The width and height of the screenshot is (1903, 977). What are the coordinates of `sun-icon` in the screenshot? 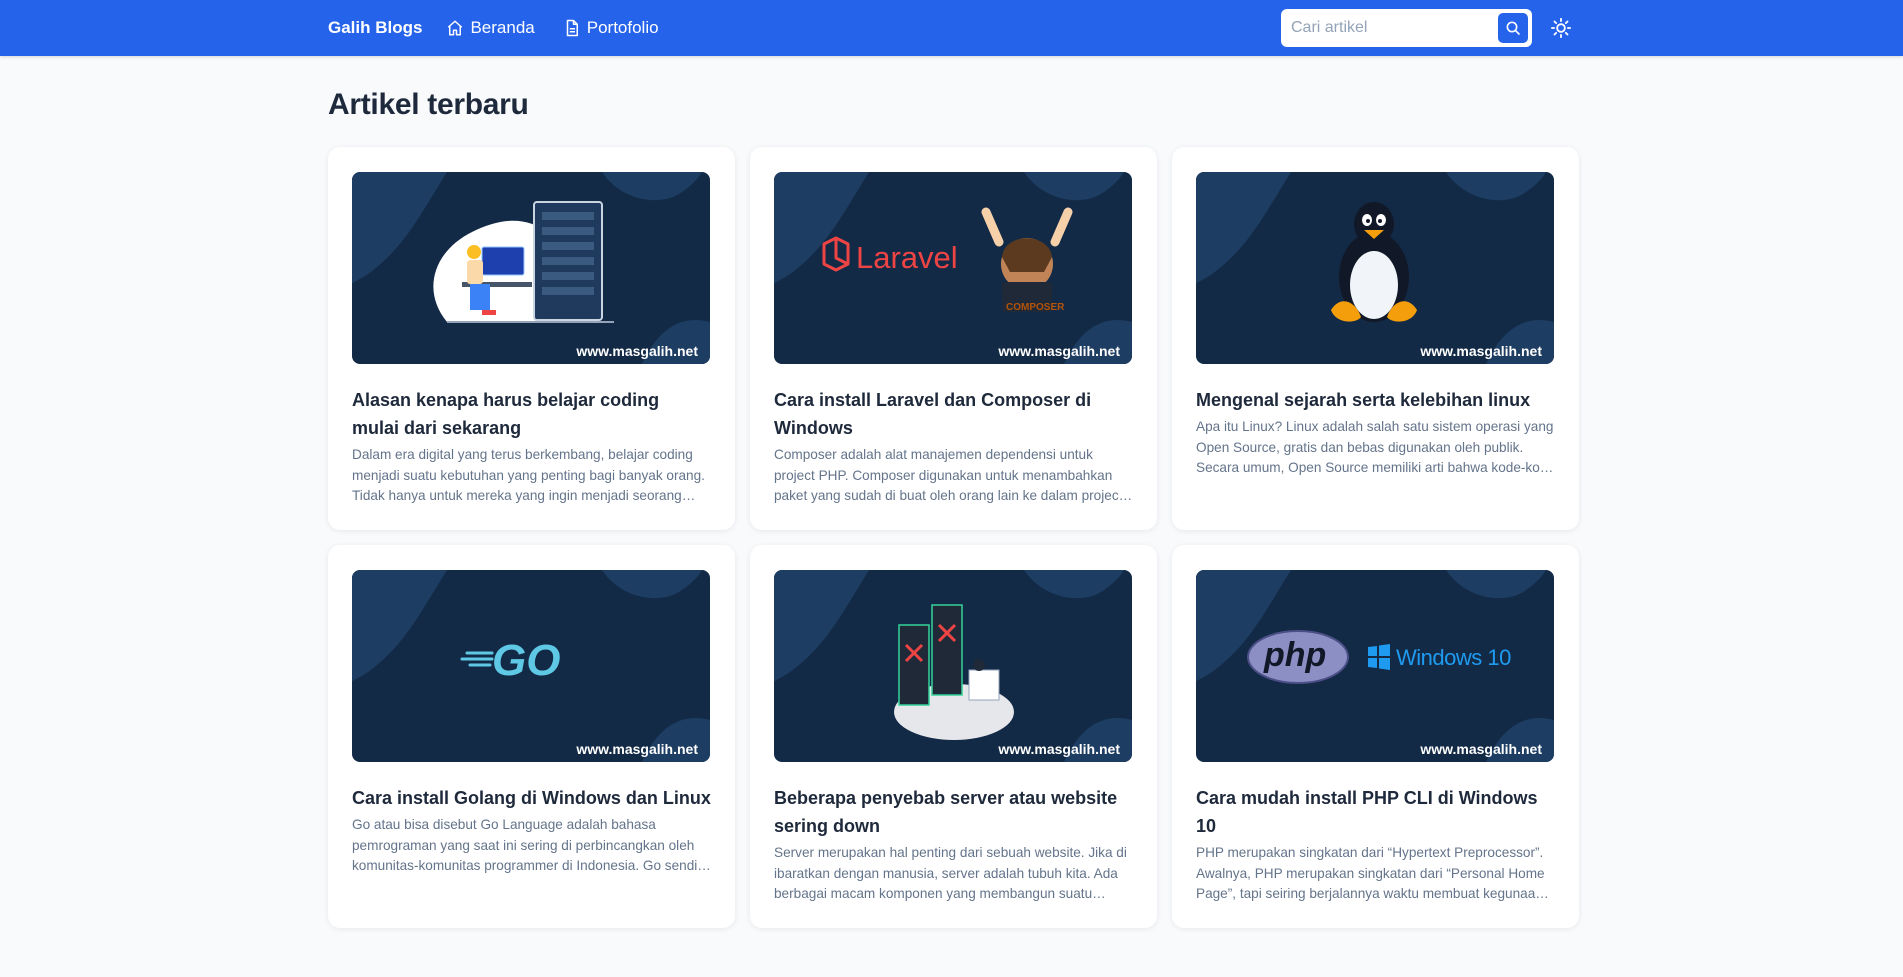 It's located at (1561, 28).